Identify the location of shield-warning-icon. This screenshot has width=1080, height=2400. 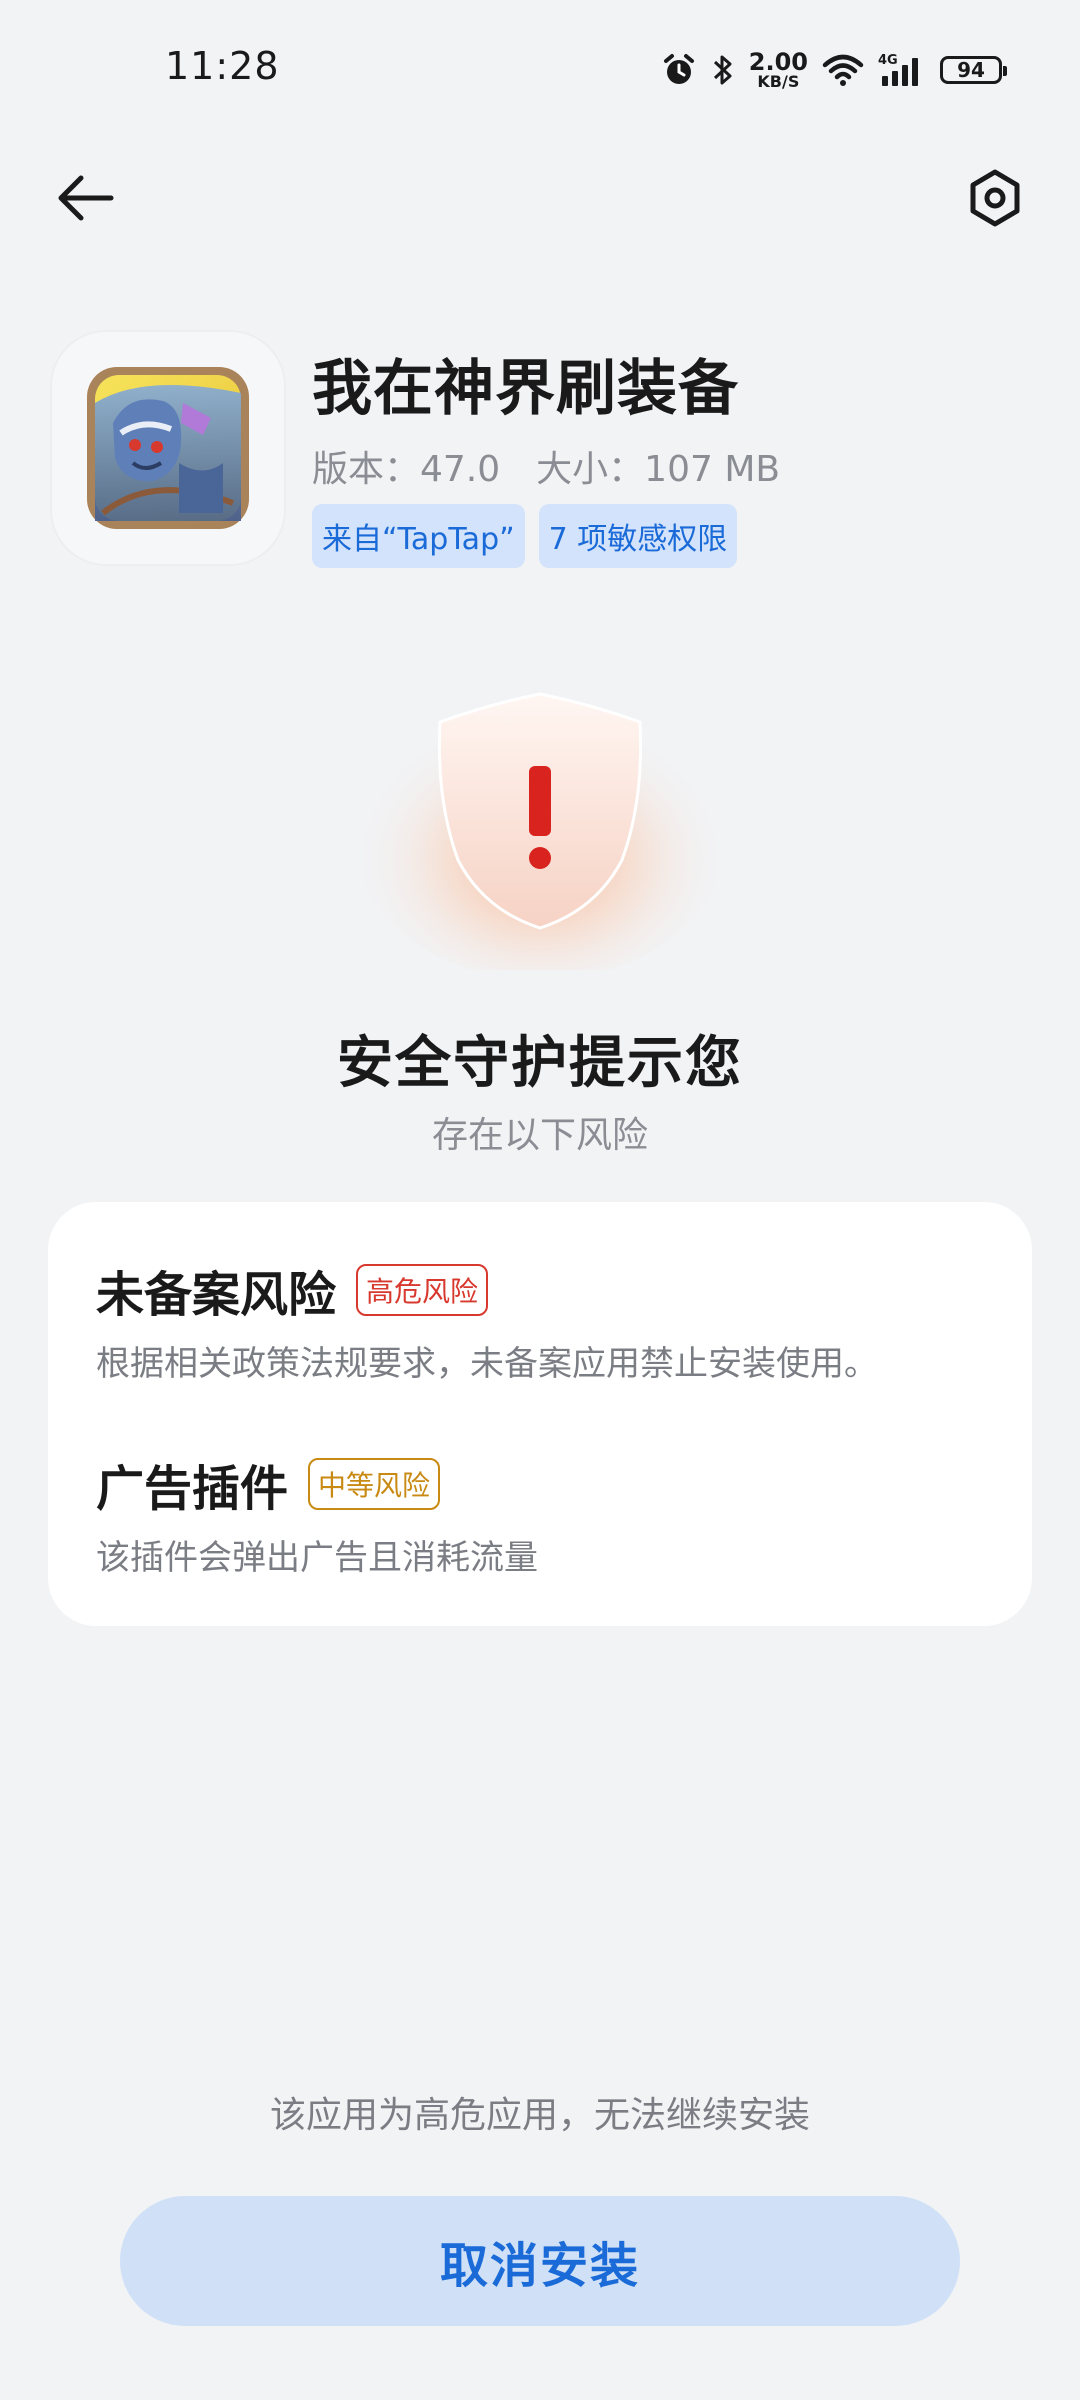
(540, 830).